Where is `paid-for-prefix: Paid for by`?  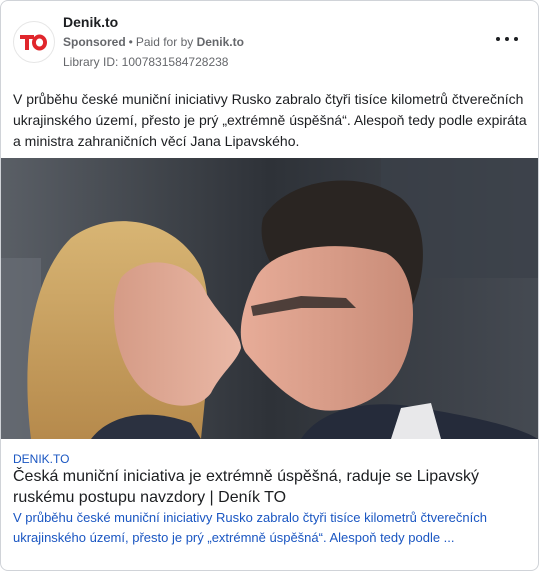
paid-for-prefix: Paid for by is located at coordinates (164, 42).